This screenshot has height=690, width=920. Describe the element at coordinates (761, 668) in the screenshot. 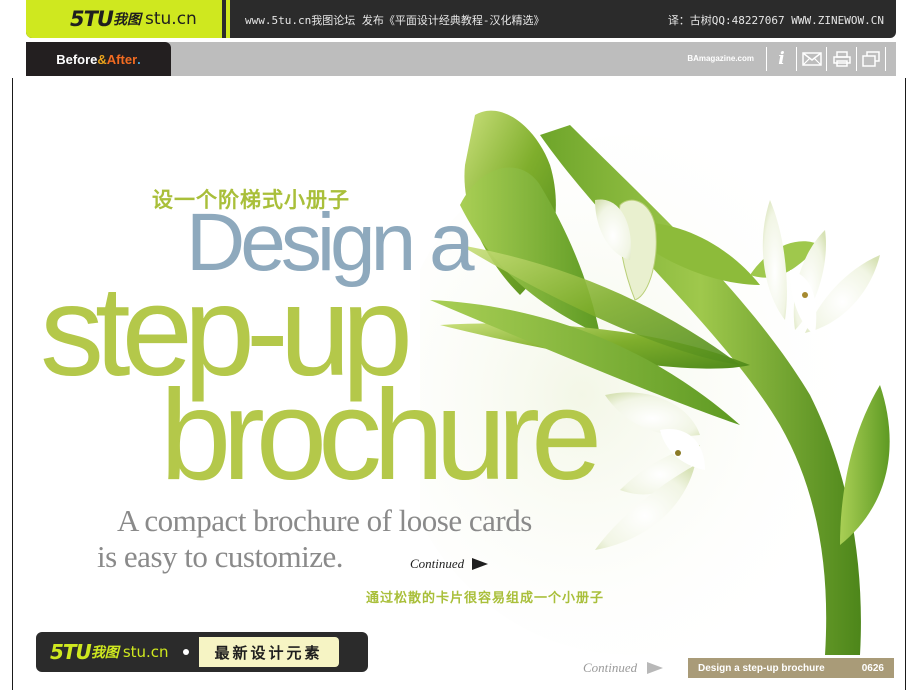

I see `footer-article-name: Design a step-up brochure` at that location.